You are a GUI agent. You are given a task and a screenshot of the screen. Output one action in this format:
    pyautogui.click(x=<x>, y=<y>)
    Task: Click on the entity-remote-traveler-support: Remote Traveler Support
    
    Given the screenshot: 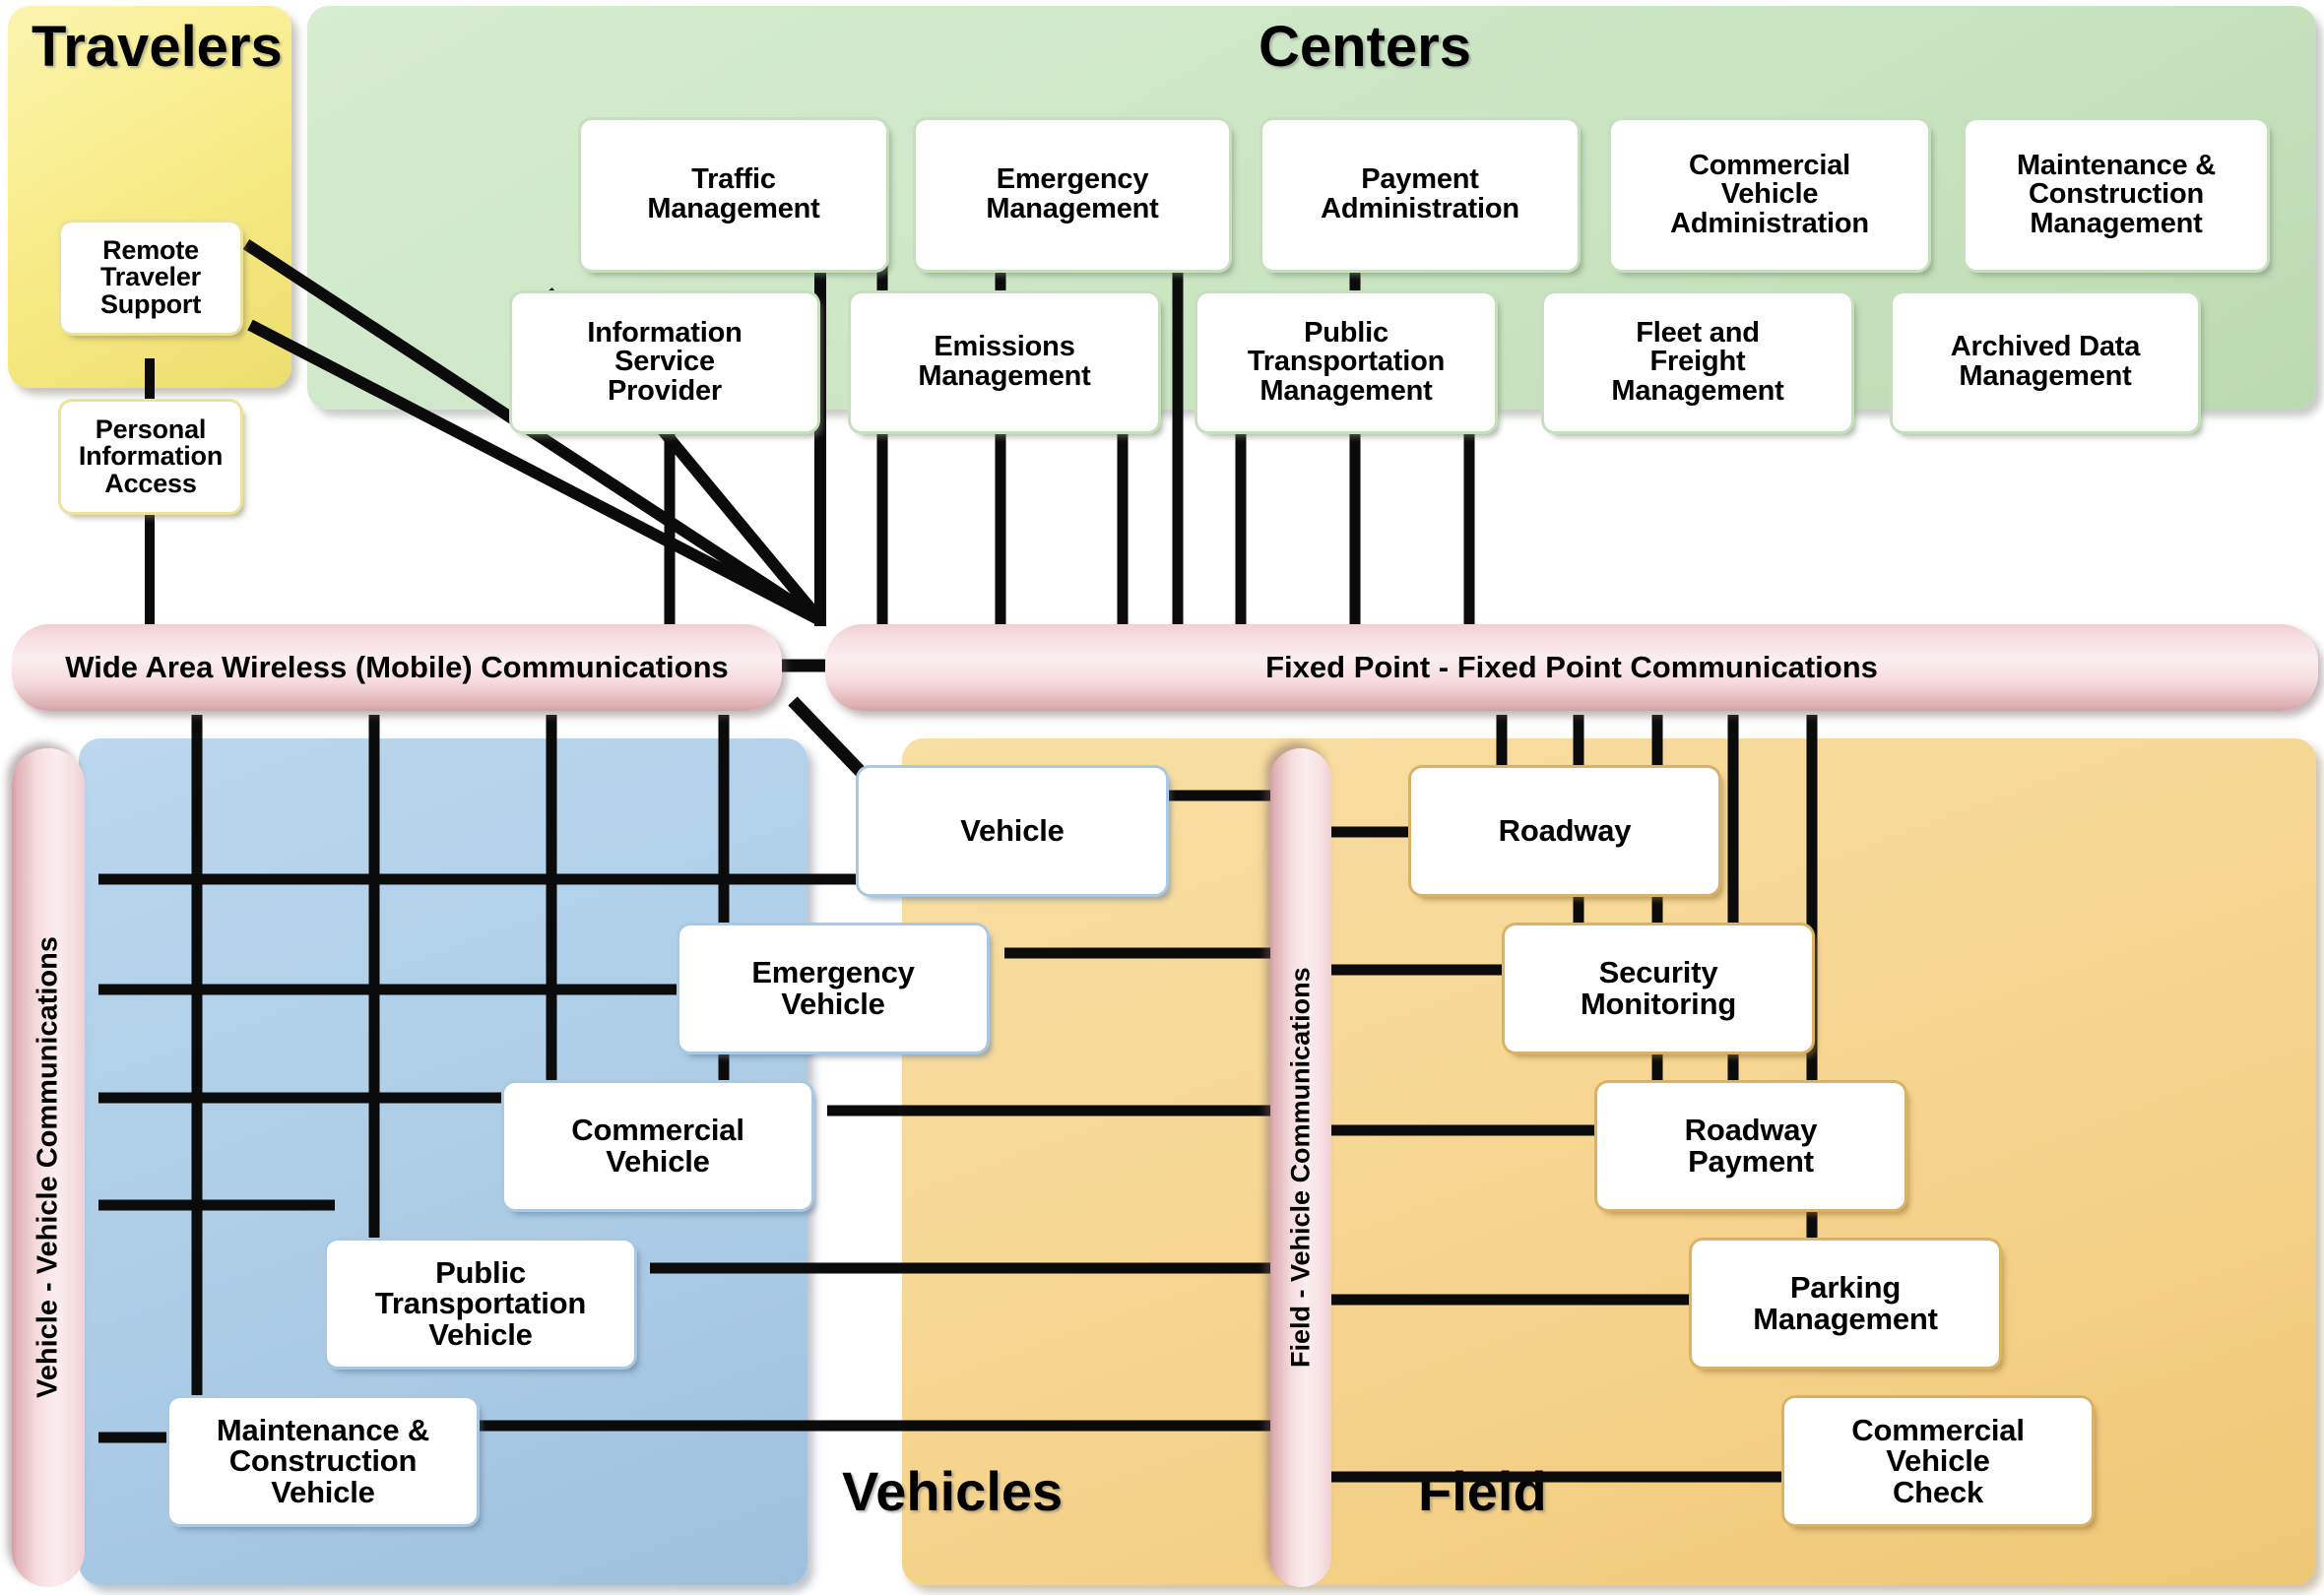 What is the action you would take?
    pyautogui.click(x=150, y=278)
    